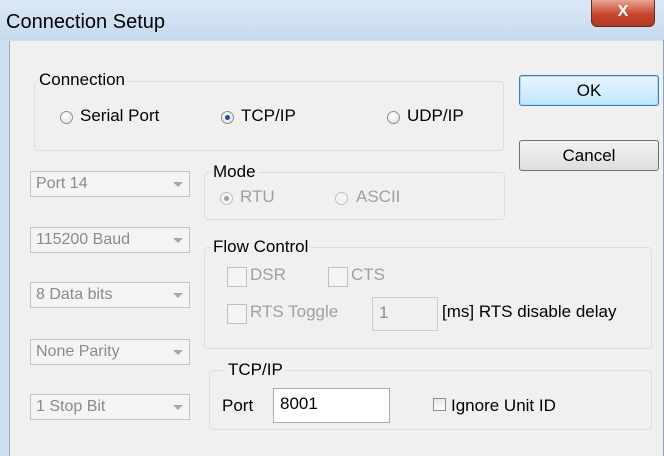 The width and height of the screenshot is (664, 456). What do you see at coordinates (238, 405) in the screenshot?
I see `tcpip-port-label: Port` at bounding box center [238, 405].